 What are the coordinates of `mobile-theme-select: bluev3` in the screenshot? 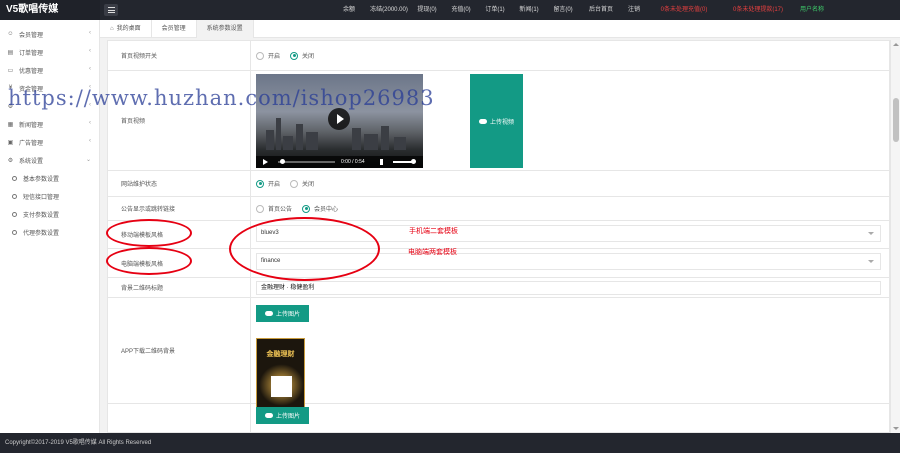 It's located at (568, 233).